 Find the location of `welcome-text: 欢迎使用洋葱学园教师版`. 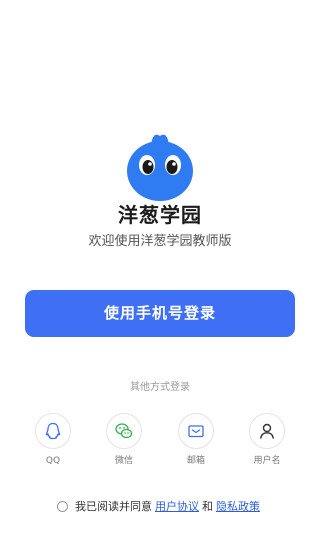

welcome-text: 欢迎使用洋葱学园教师版 is located at coordinates (160, 241).